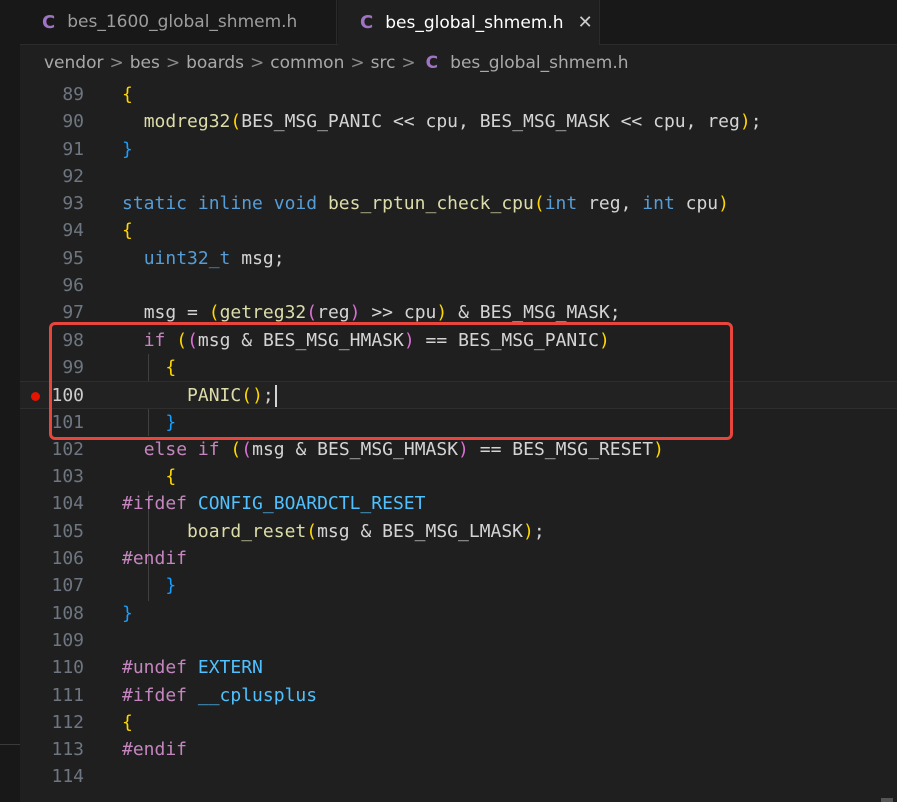 The height and width of the screenshot is (802, 897). What do you see at coordinates (67, 477) in the screenshot?
I see `line-number: 103` at bounding box center [67, 477].